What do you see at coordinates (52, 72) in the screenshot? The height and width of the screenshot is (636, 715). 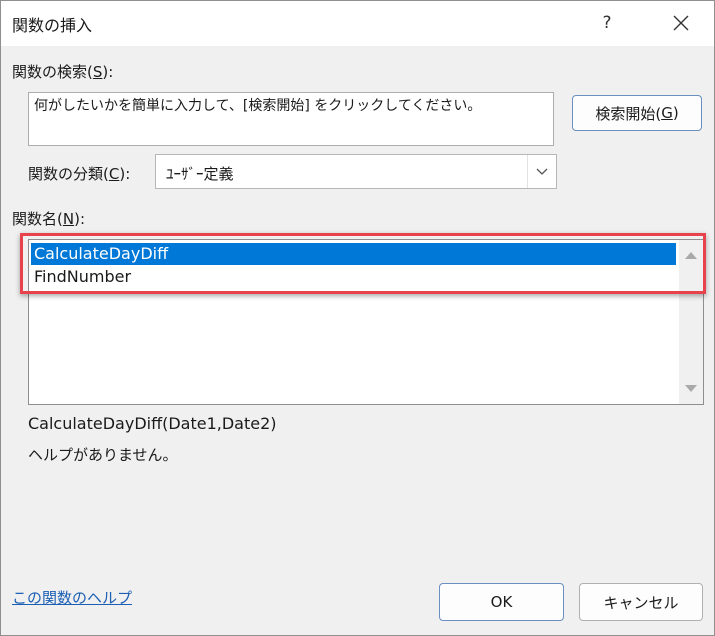 I see `search-label-text: 関数の検索(` at bounding box center [52, 72].